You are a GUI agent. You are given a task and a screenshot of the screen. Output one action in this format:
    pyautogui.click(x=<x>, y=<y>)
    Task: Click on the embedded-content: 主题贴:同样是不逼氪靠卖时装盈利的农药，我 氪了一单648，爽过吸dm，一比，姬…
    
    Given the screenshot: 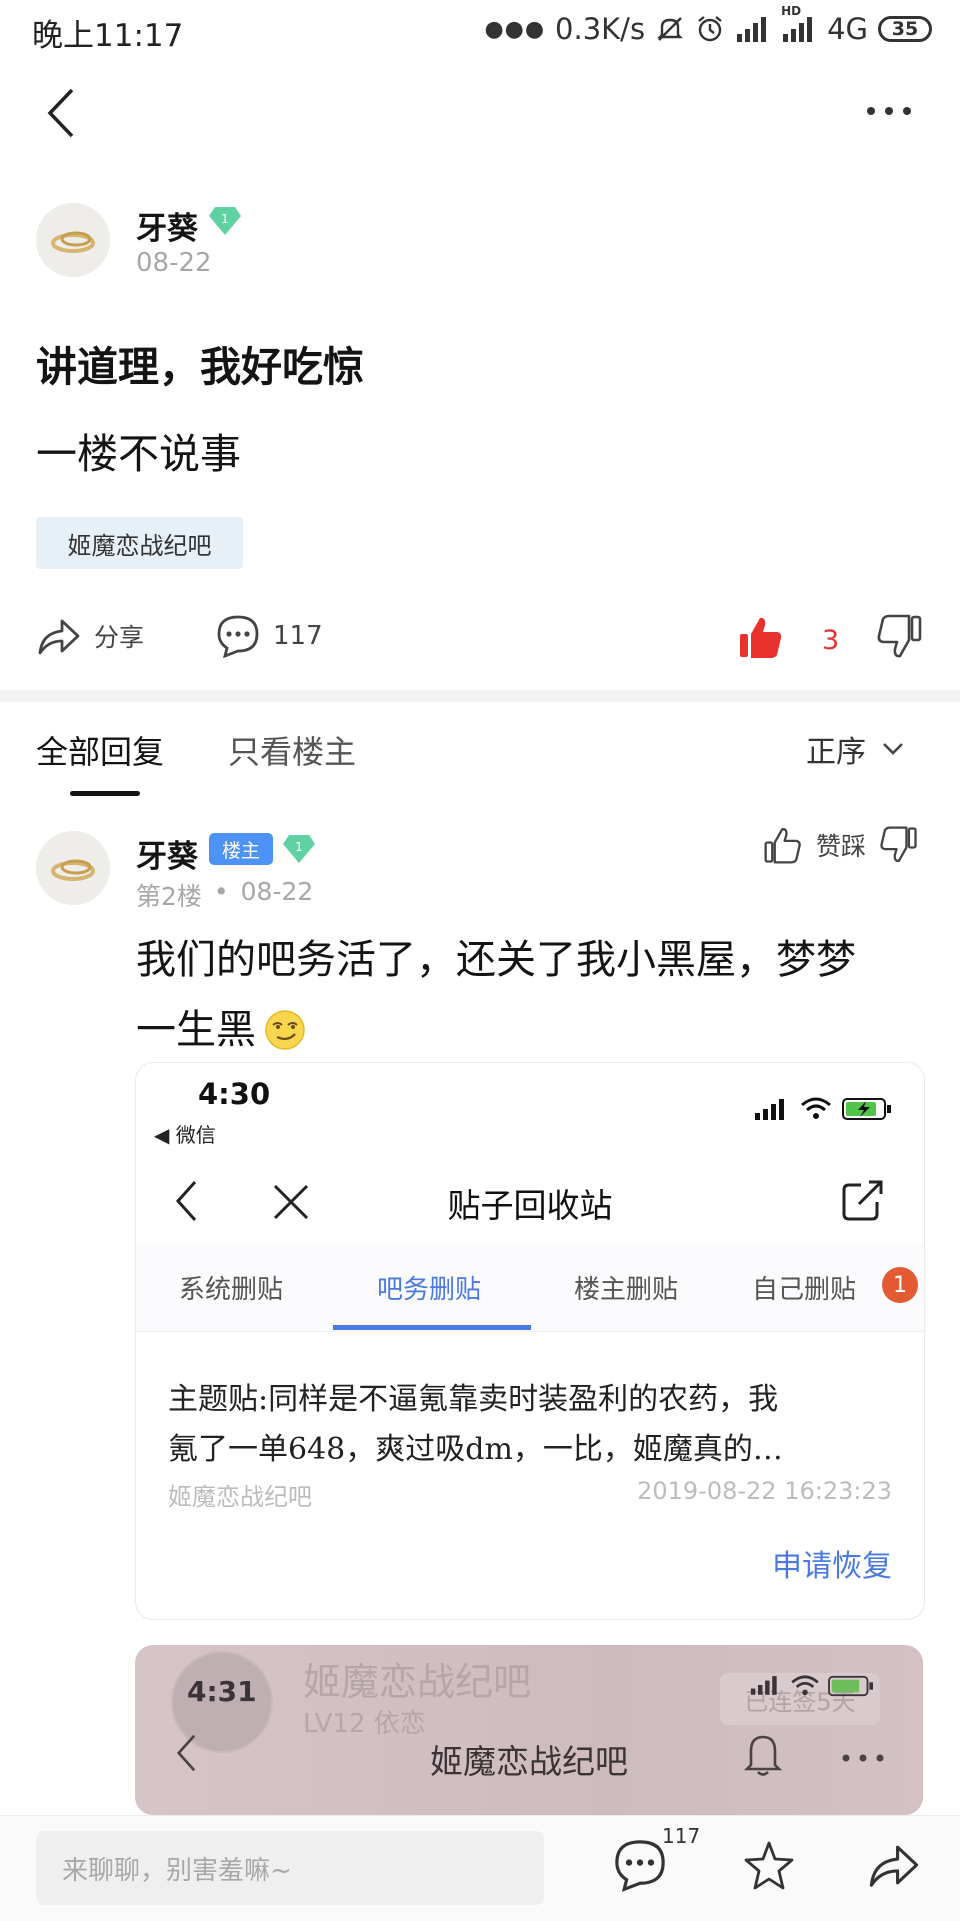 What is the action you would take?
    pyautogui.click(x=475, y=1425)
    